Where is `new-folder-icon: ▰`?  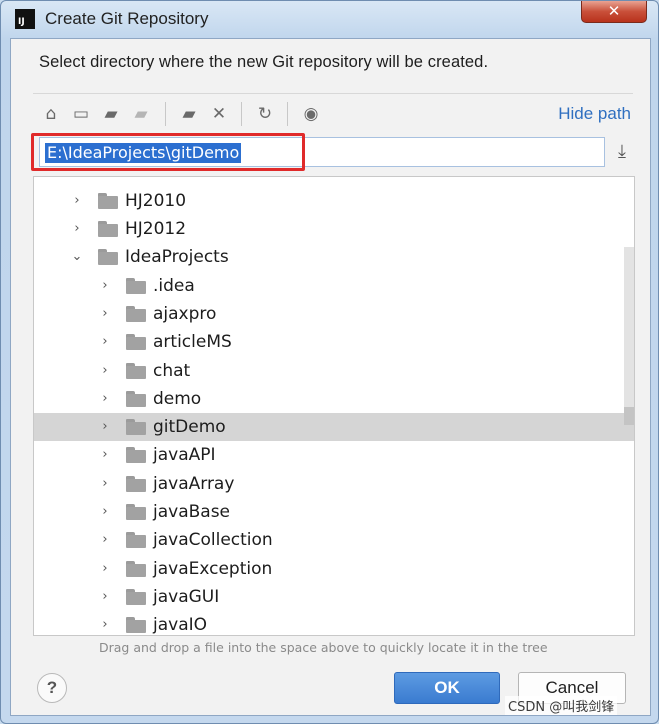
new-folder-icon: ▰ is located at coordinates (189, 114).